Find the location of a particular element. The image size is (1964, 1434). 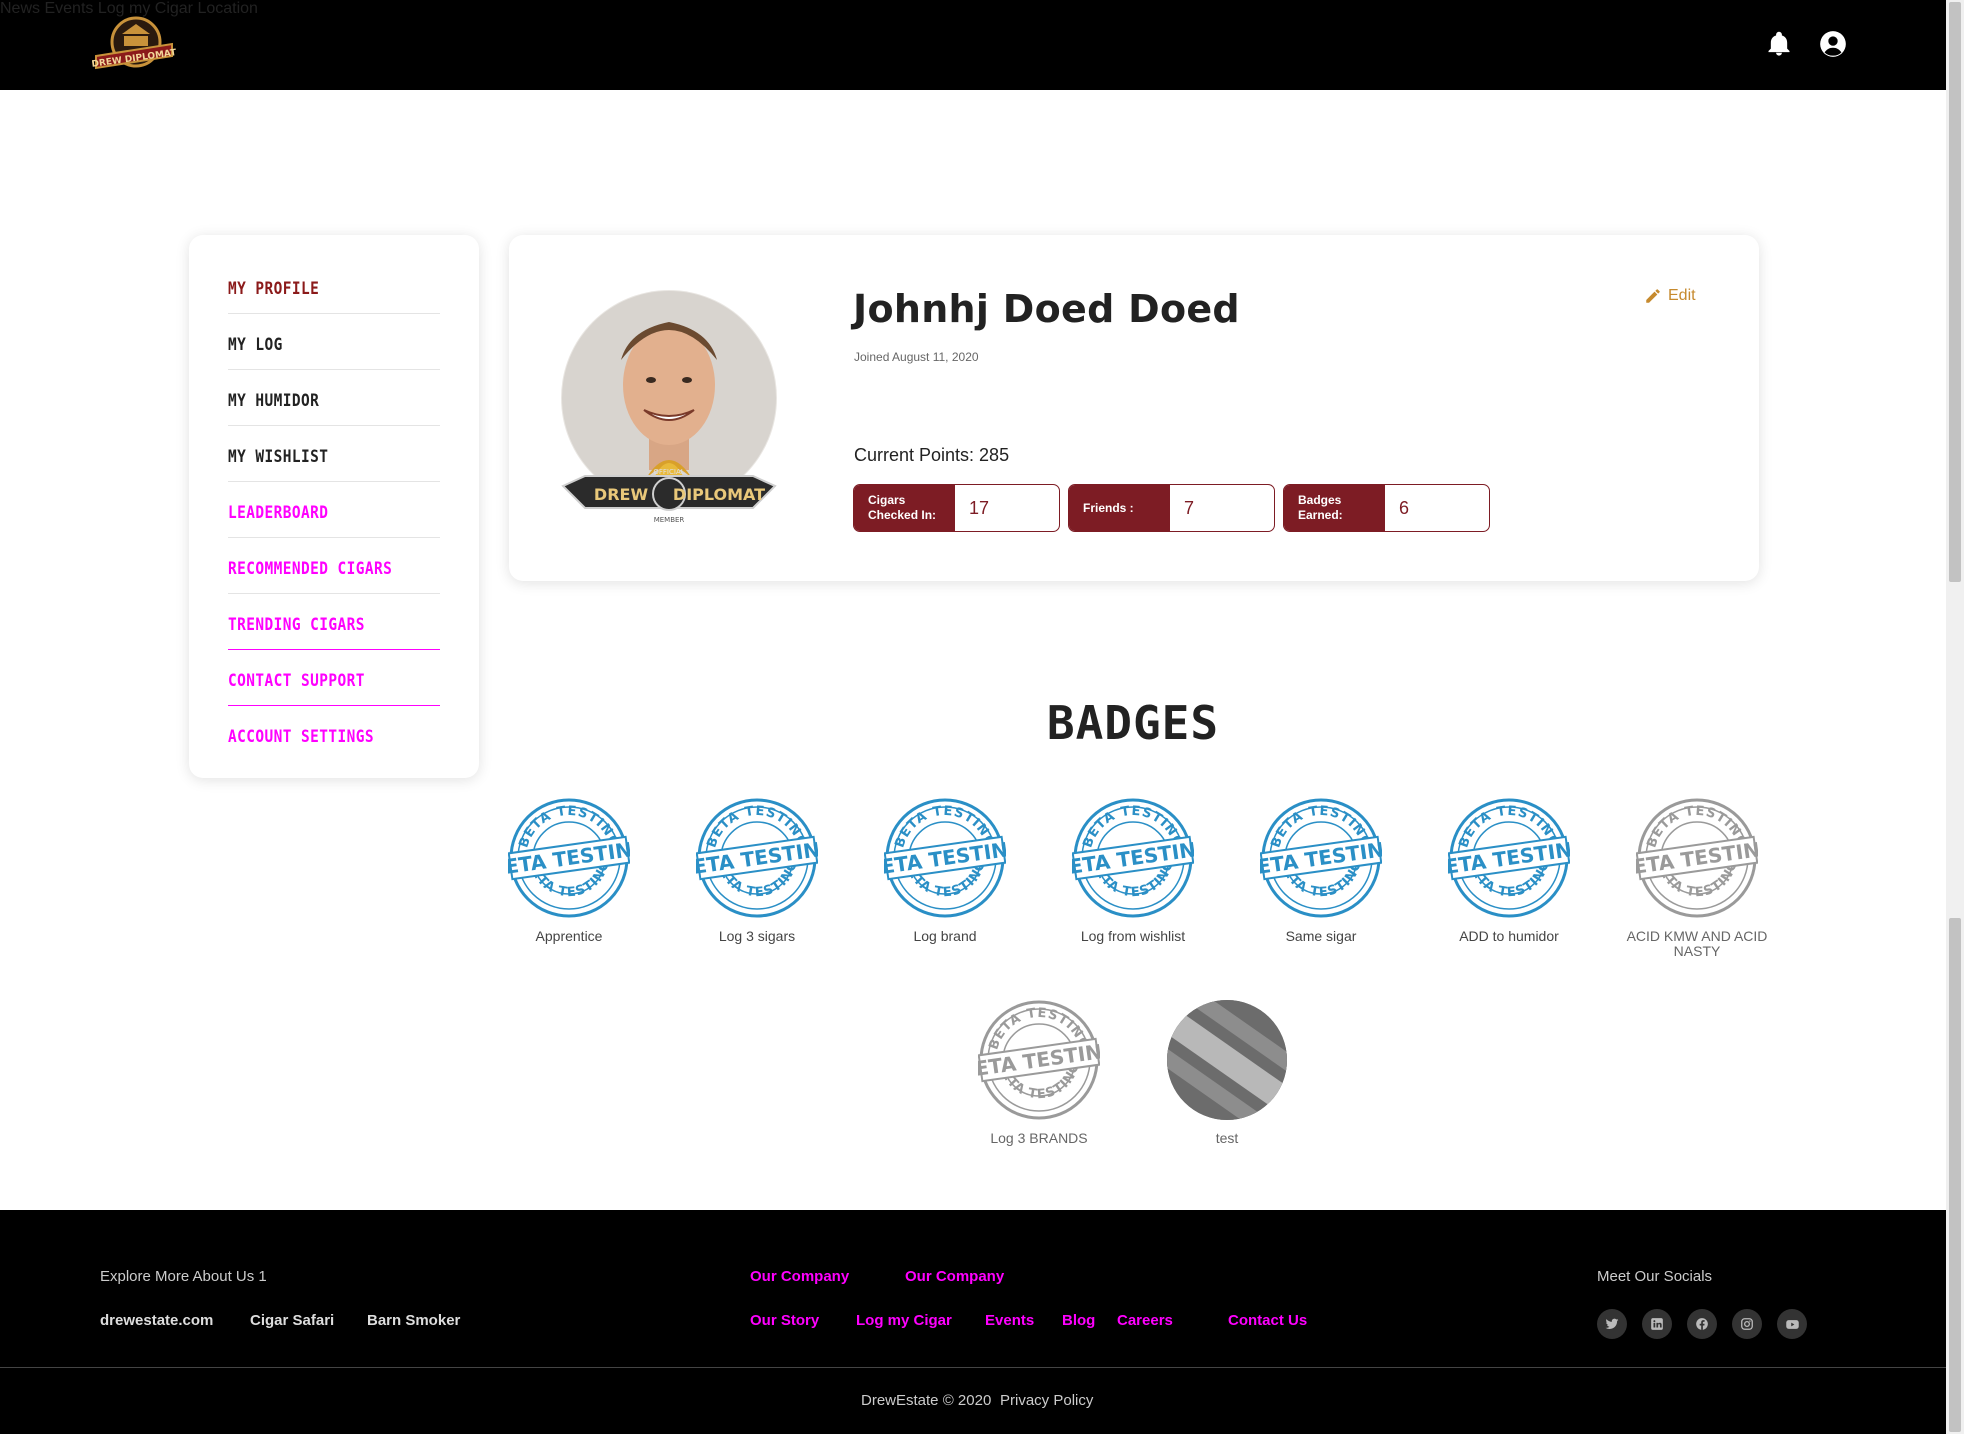

footer-link-careers: Careers is located at coordinates (1145, 1320).